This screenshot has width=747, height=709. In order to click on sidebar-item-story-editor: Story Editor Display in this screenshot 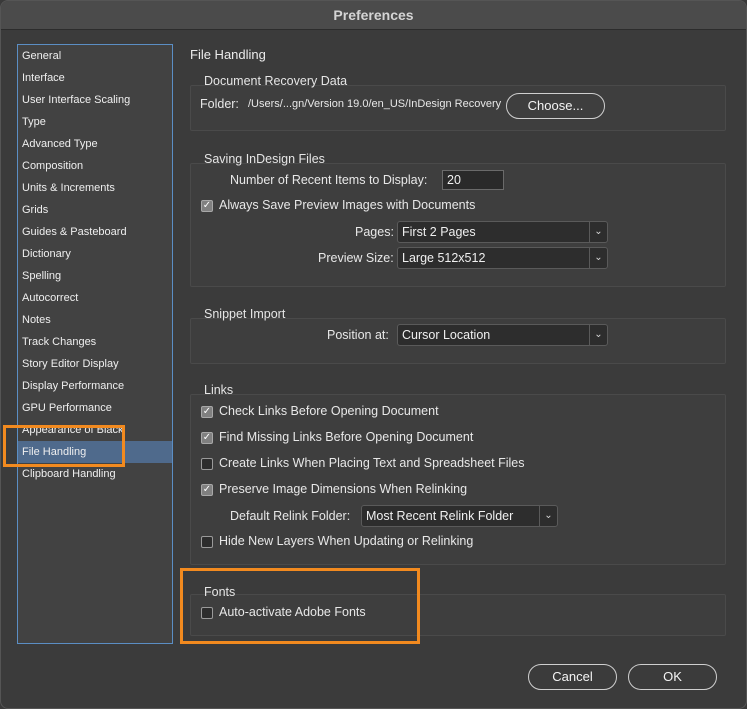, I will do `click(95, 364)`.